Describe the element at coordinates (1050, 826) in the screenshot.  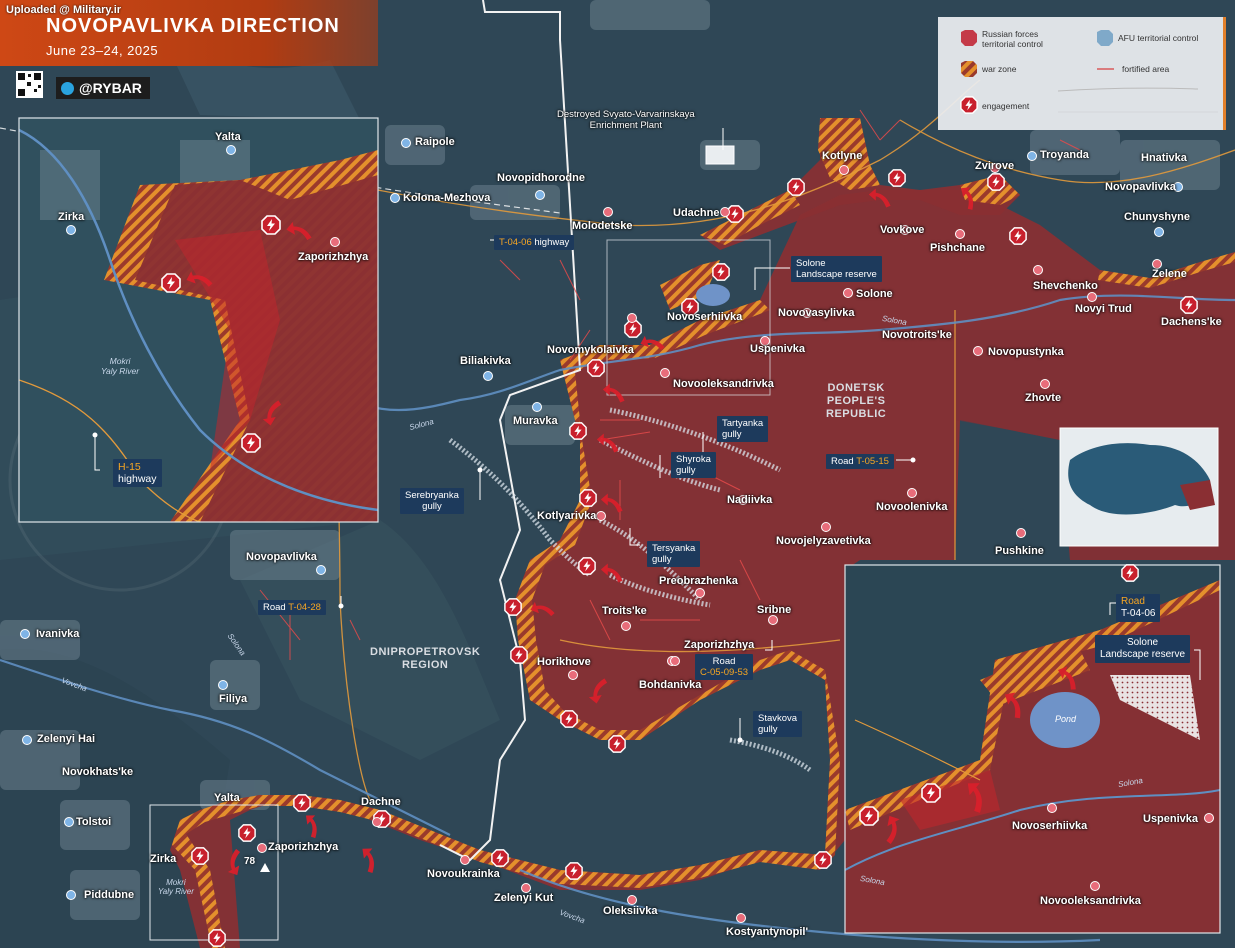
I see `inset-right-novoserhiivka: Novoserhiivka` at that location.